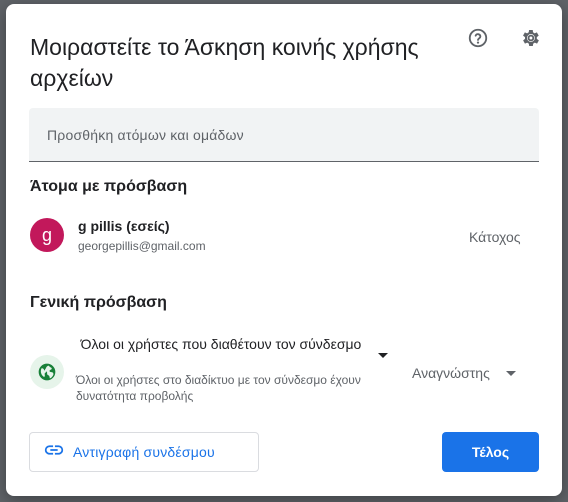 This screenshot has width=568, height=502. I want to click on add-people-input, so click(284, 134).